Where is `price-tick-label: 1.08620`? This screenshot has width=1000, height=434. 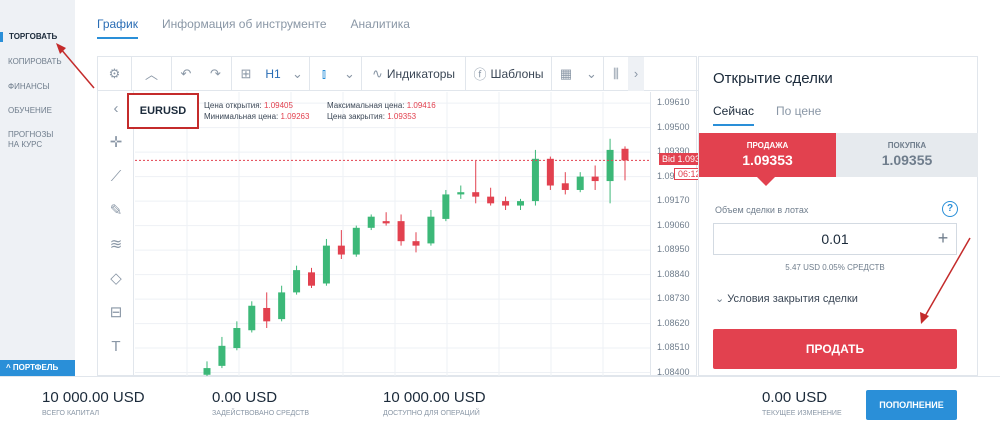
price-tick-label: 1.08620 is located at coordinates (673, 322).